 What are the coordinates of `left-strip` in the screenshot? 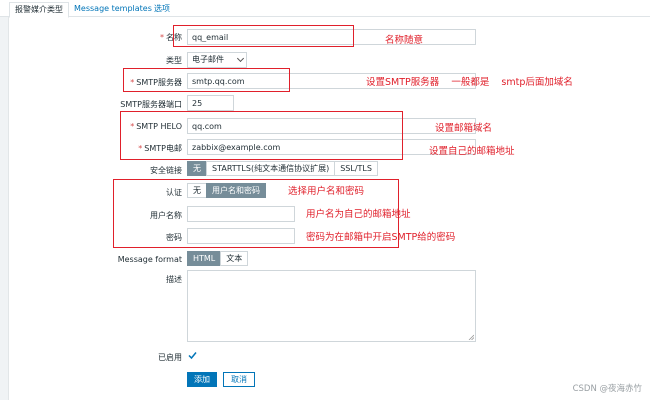 It's located at (4, 208).